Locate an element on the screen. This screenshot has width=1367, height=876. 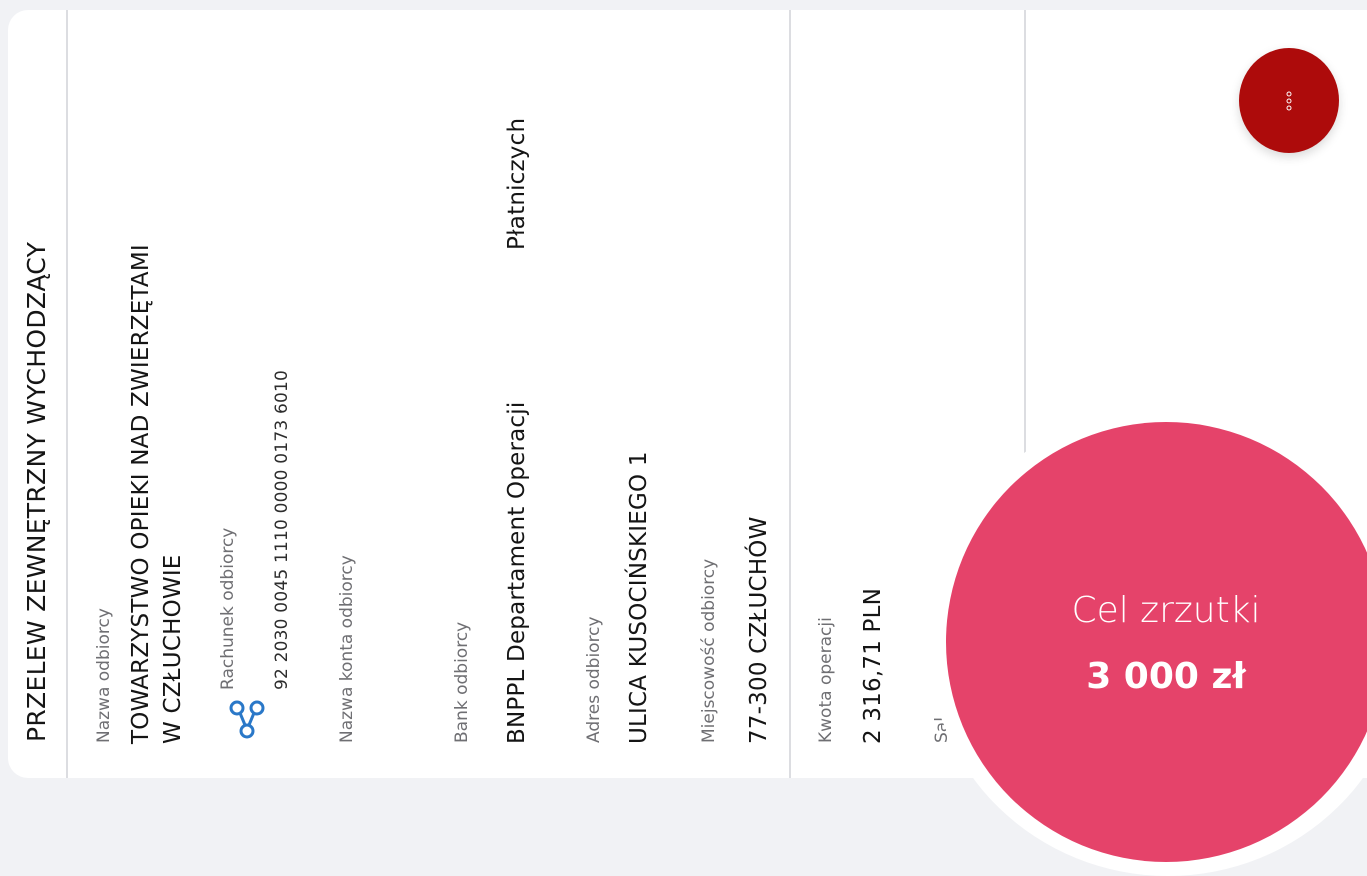
more-options-icon is located at coordinates (1289, 100).